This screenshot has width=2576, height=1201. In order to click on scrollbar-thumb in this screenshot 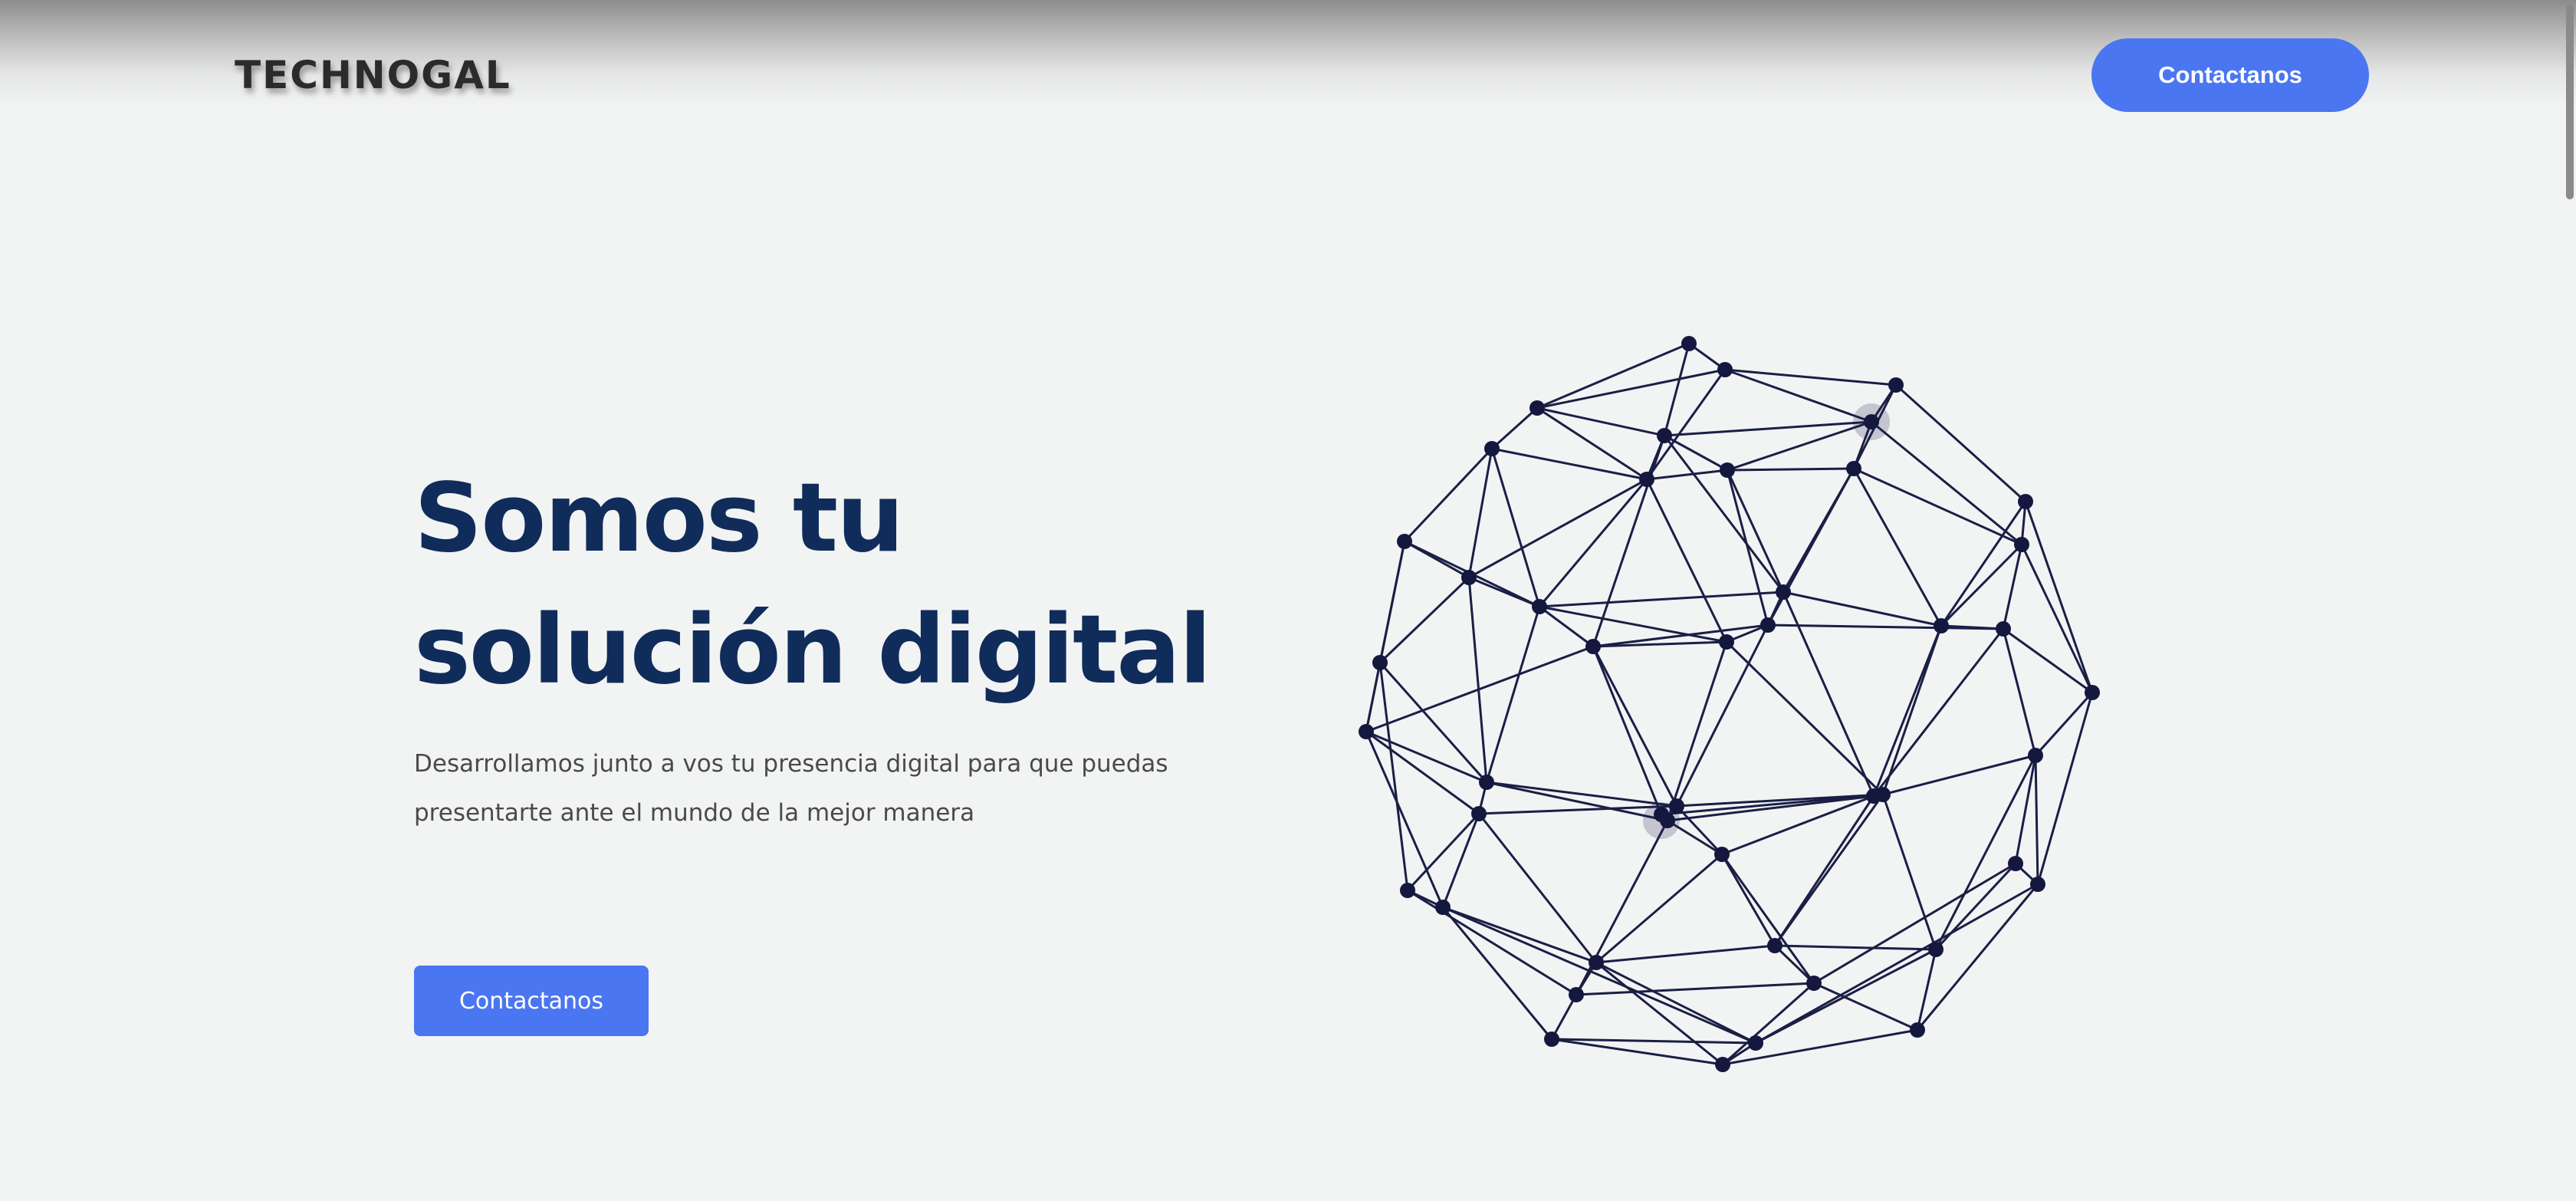, I will do `click(2570, 102)`.